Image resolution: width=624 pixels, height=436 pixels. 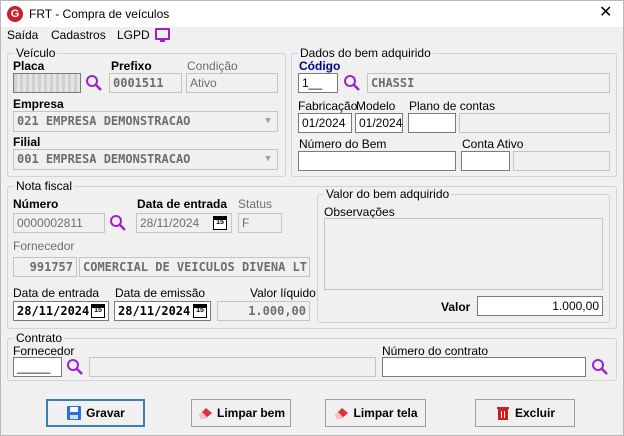 I want to click on conta-ativo-label: Conta Ativo, so click(x=493, y=144).